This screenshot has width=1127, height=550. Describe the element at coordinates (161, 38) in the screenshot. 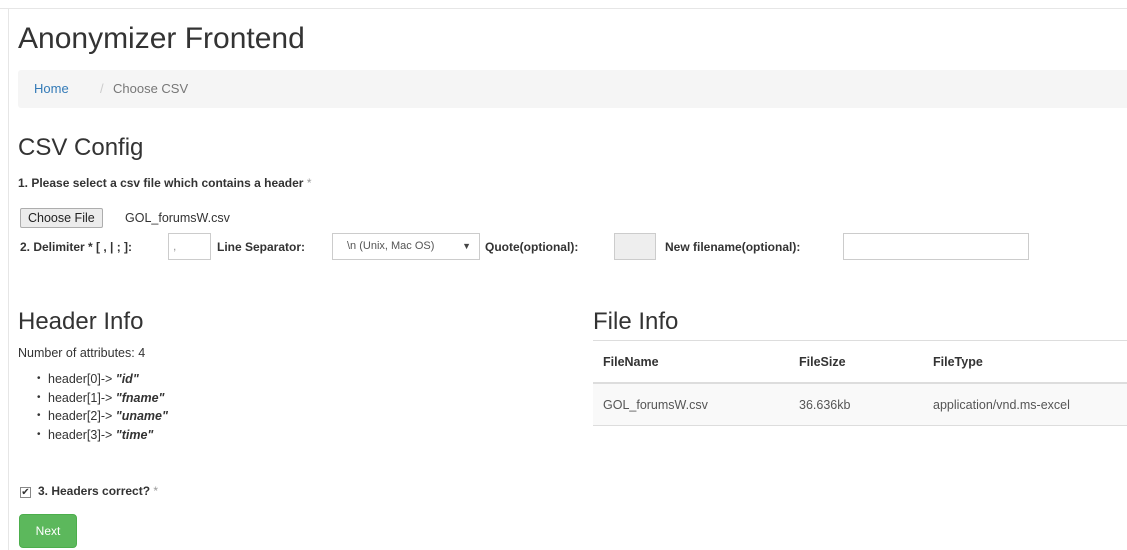

I see `app-title: Anonymizer Frontend` at that location.